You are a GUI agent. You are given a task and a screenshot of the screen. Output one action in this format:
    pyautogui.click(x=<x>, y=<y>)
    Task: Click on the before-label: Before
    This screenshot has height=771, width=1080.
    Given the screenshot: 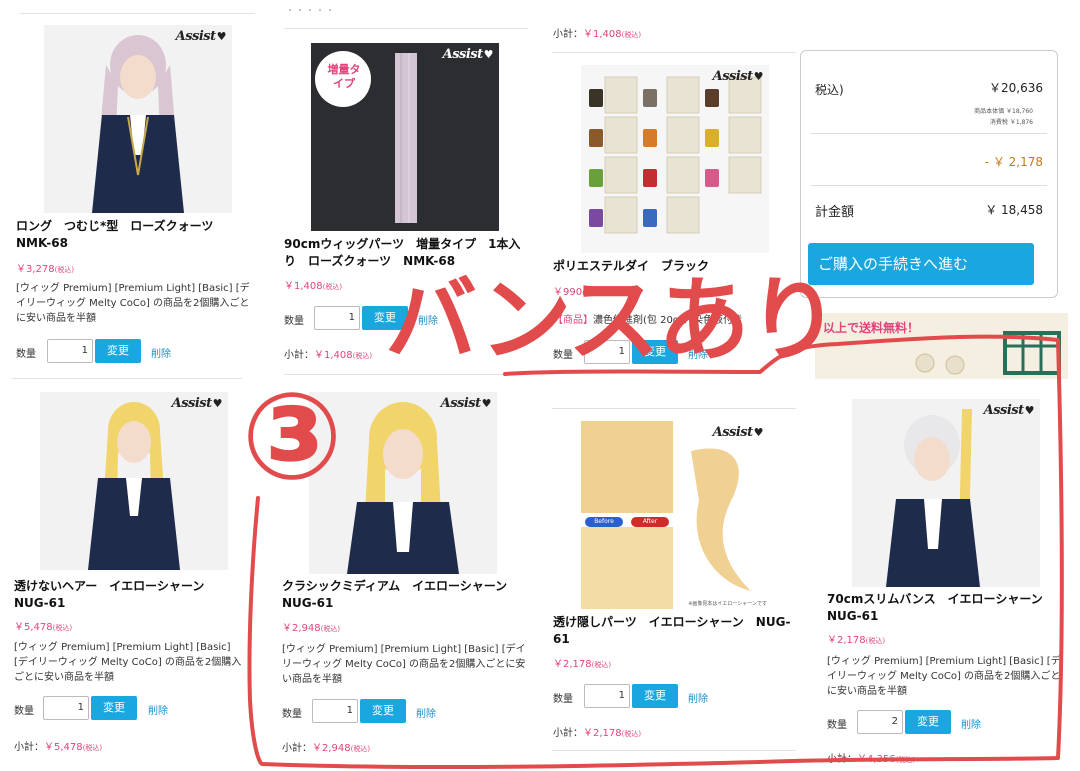 What is the action you would take?
    pyautogui.click(x=604, y=522)
    